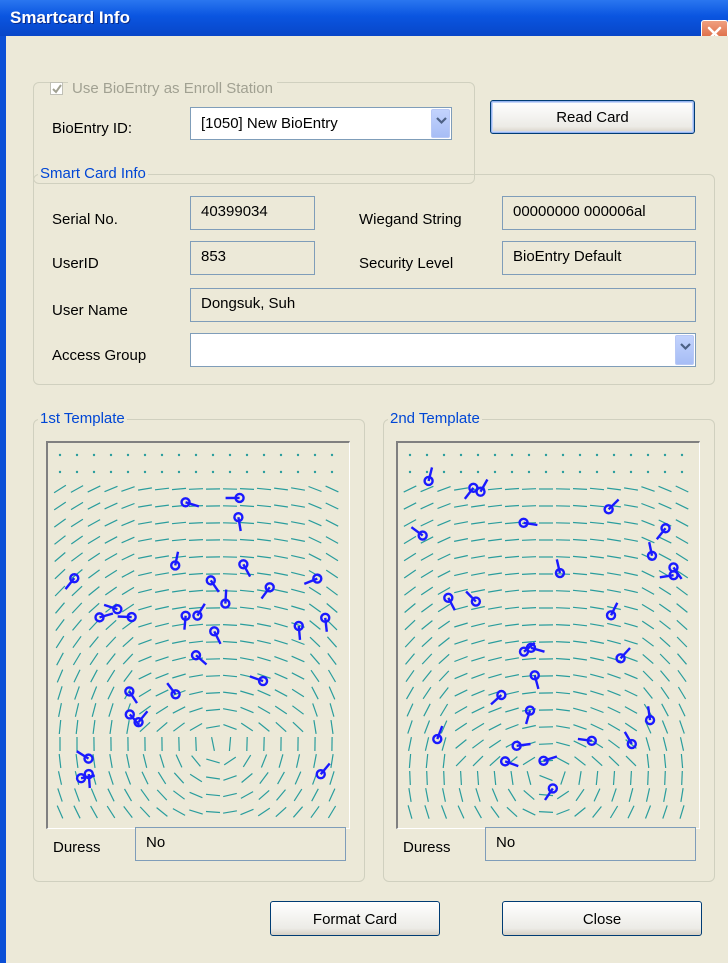 Image resolution: width=728 pixels, height=963 pixels. Describe the element at coordinates (248, 303) in the screenshot. I see `user-name-value: Dongsuk, Suh` at that location.